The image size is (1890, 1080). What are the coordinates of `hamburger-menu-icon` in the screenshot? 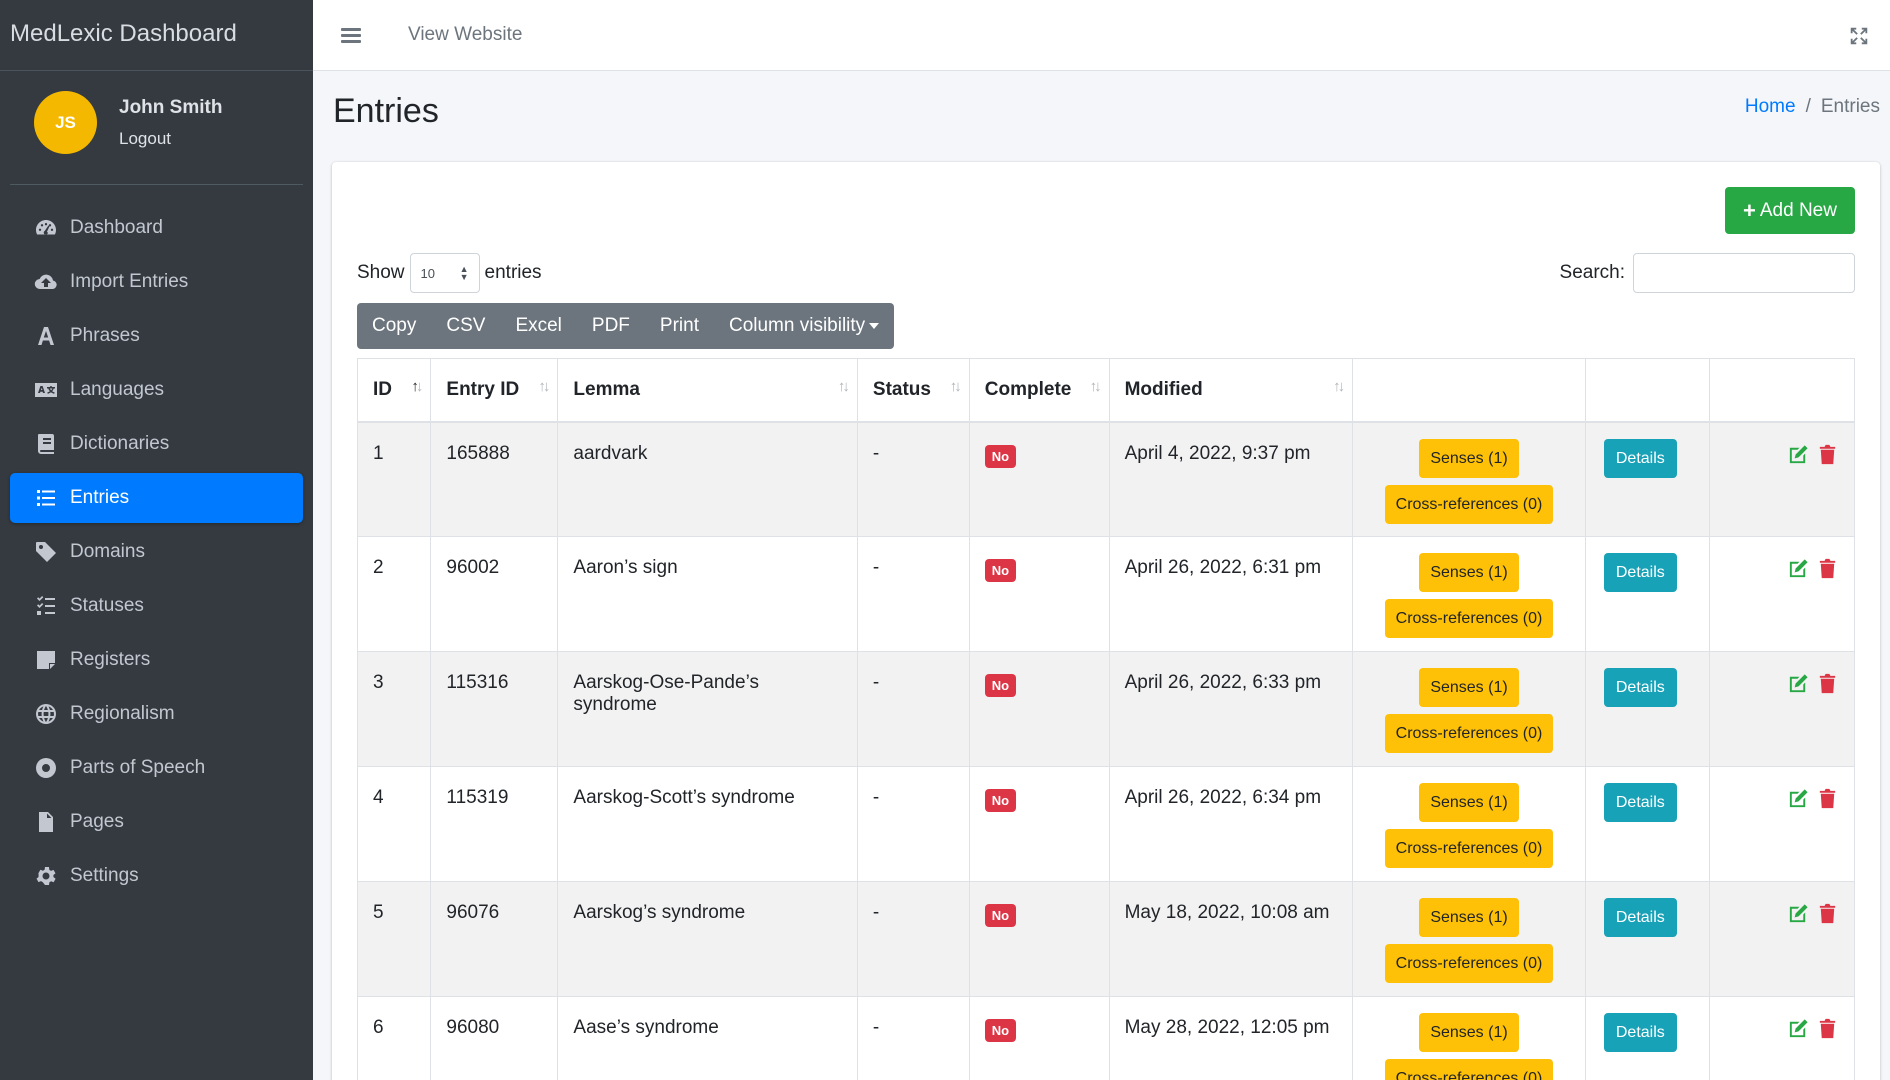 It's located at (351, 35).